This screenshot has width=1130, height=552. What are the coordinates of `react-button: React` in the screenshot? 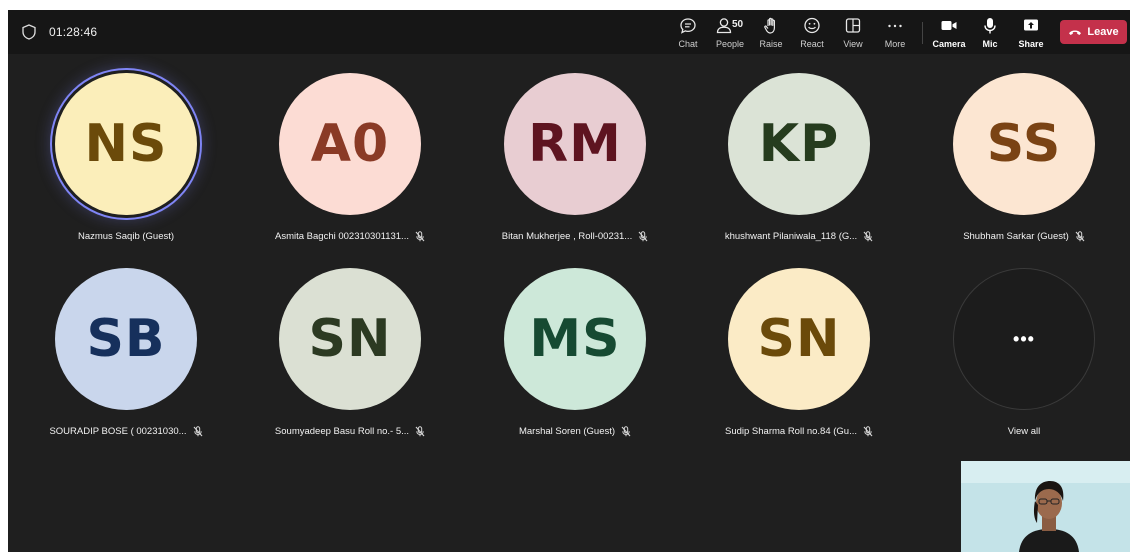 It's located at (812, 33).